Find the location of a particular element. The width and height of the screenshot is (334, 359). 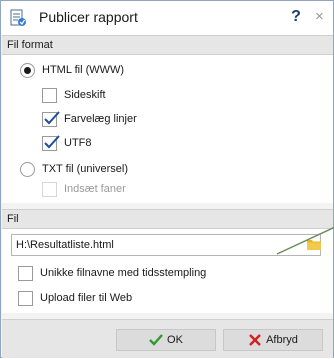

dialog-title: Publicer rapport is located at coordinates (88, 17).